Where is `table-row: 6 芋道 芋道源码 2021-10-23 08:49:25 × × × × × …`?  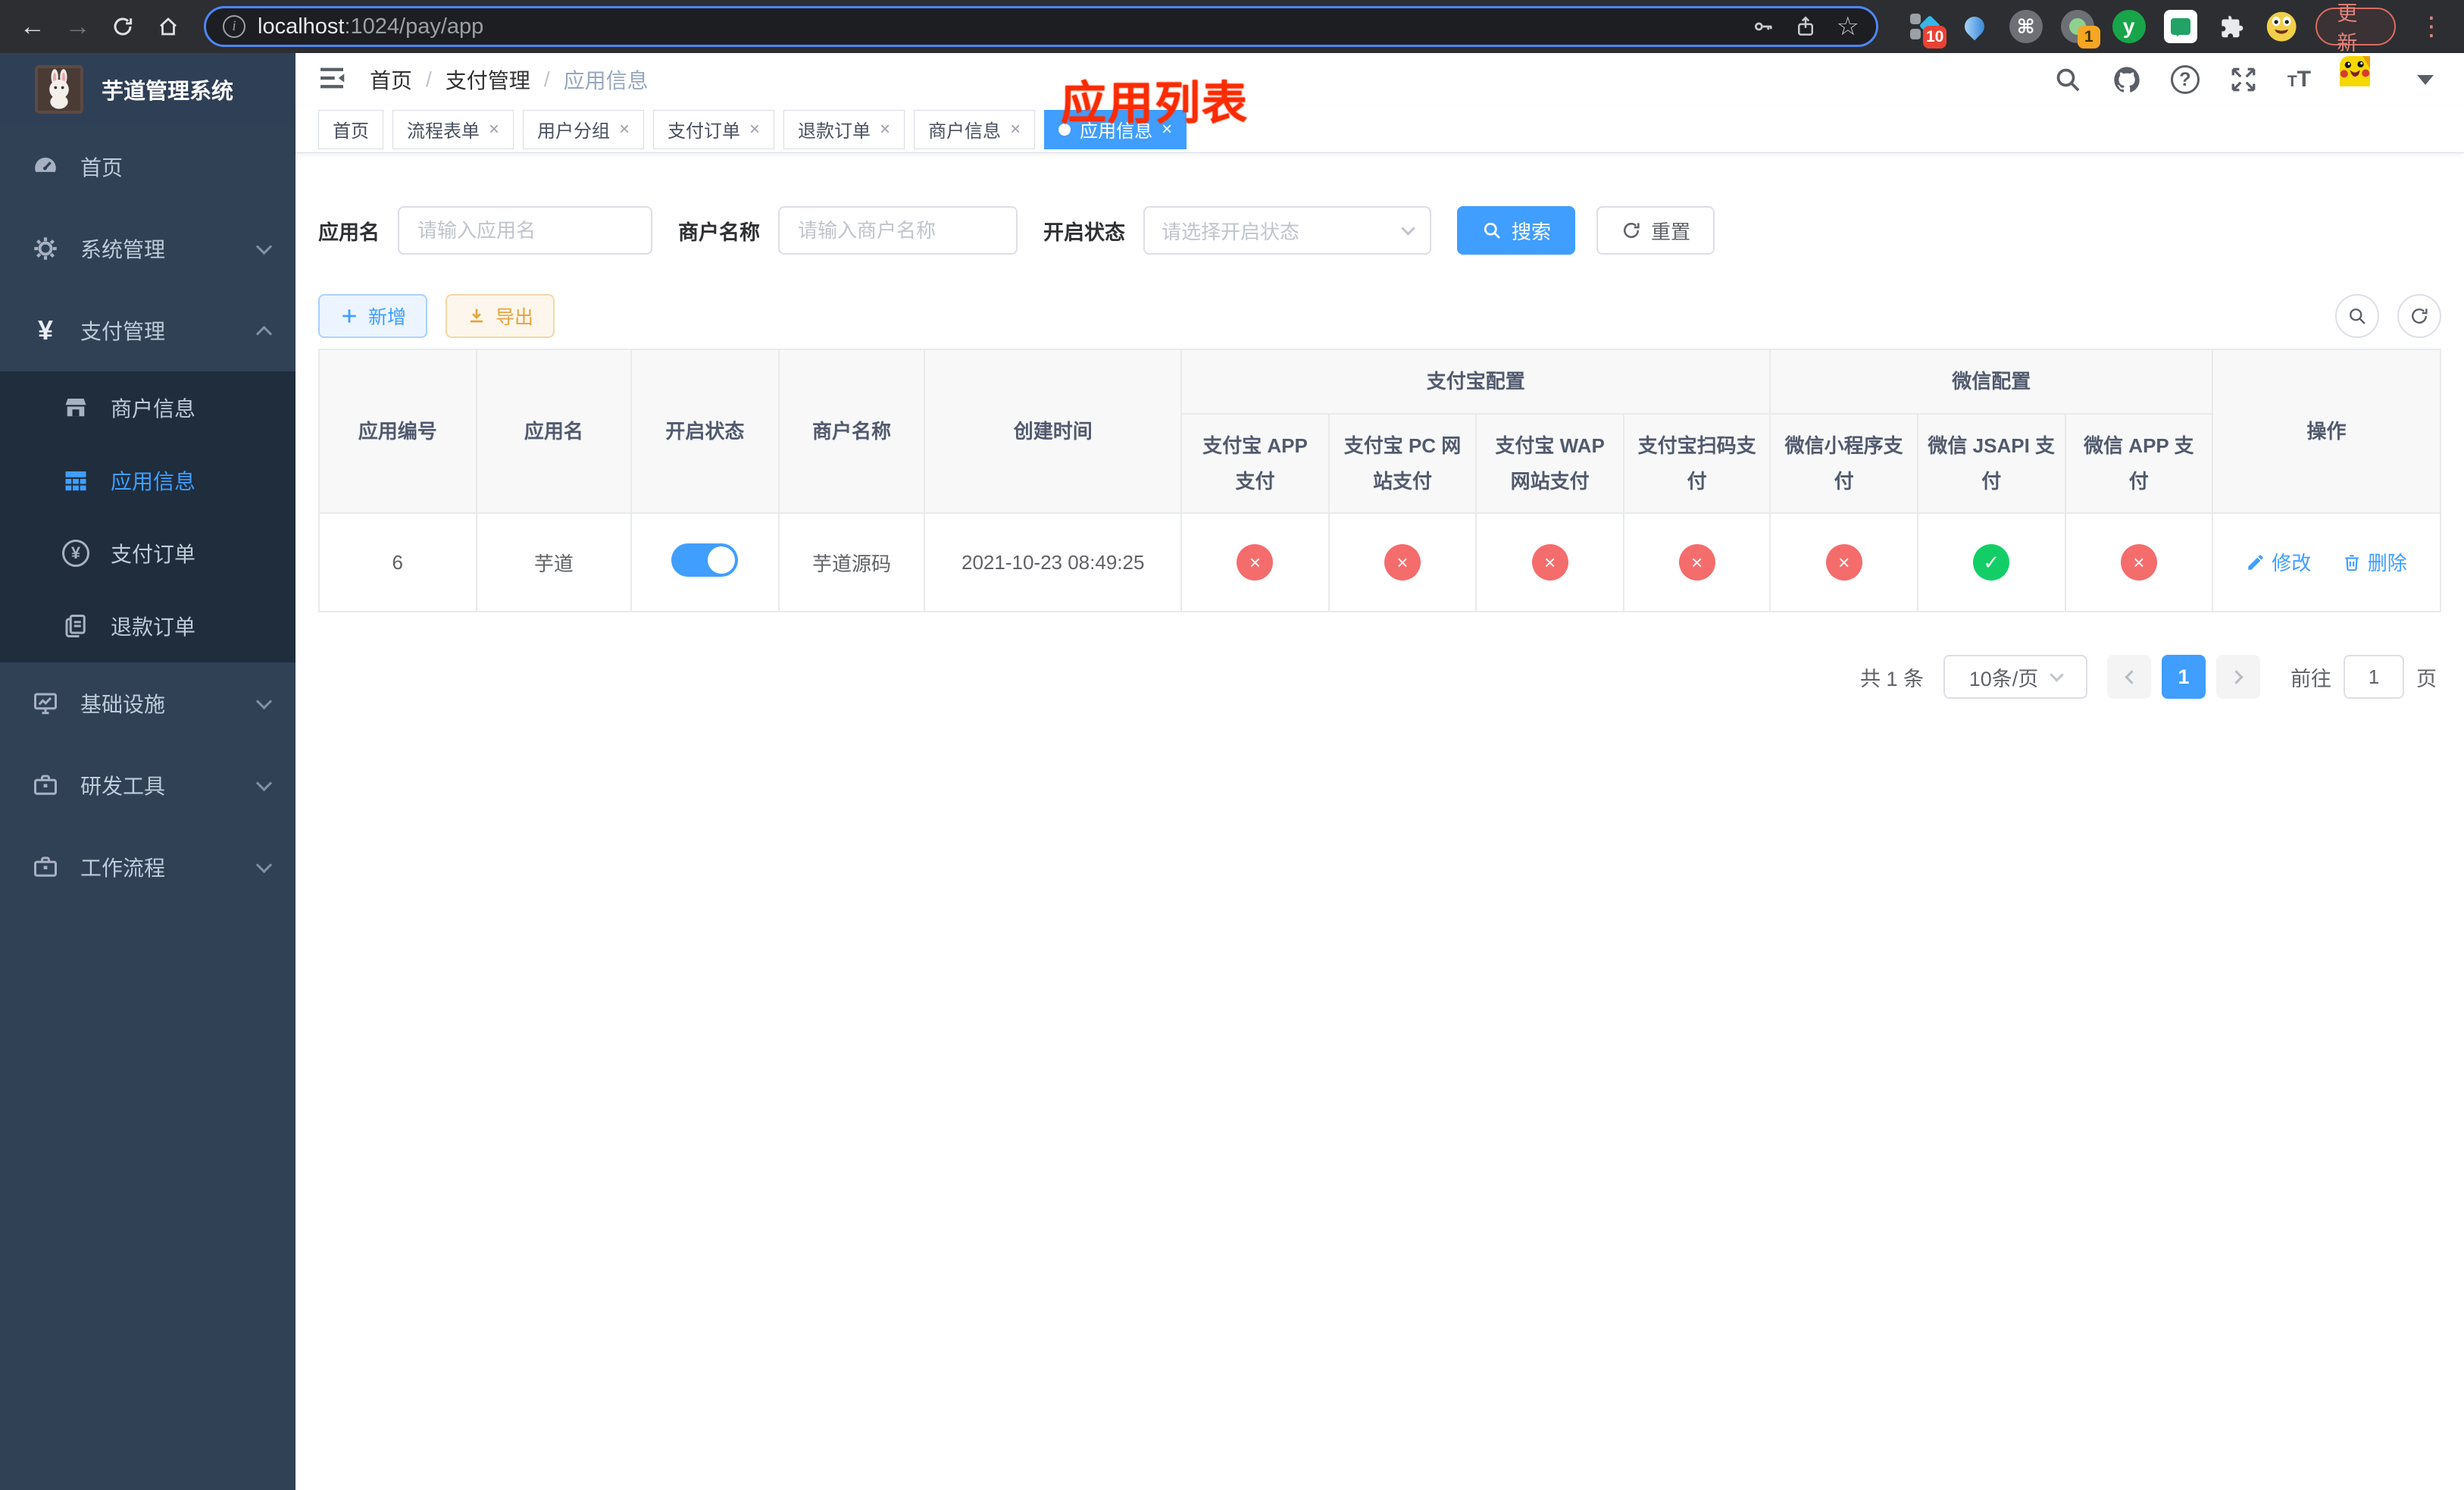
table-row: 6 芋道 芋道源码 2021-10-23 08:49:25 × × × × × … is located at coordinates (1379, 563).